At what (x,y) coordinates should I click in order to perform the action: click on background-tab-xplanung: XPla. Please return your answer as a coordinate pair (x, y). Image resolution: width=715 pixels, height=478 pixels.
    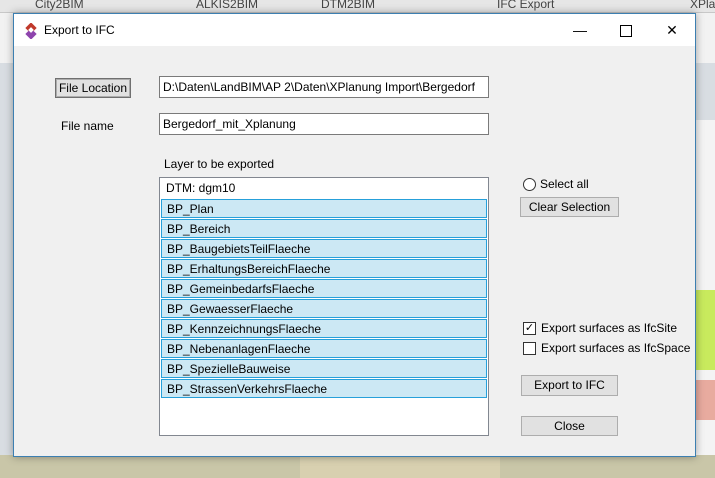
    Looking at the image, I should click on (702, 5).